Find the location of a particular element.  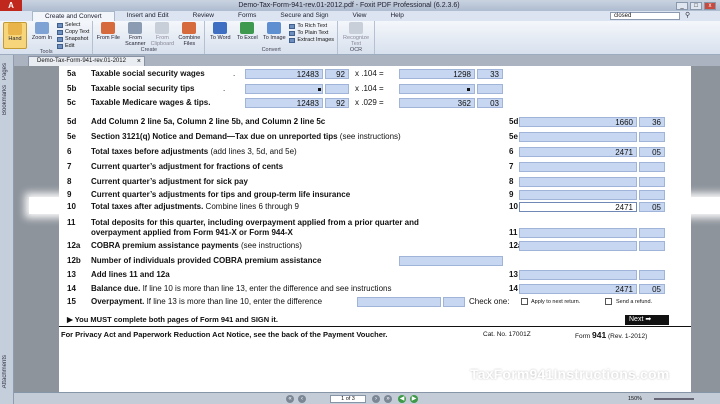

line-8-cents-field is located at coordinates (652, 182).